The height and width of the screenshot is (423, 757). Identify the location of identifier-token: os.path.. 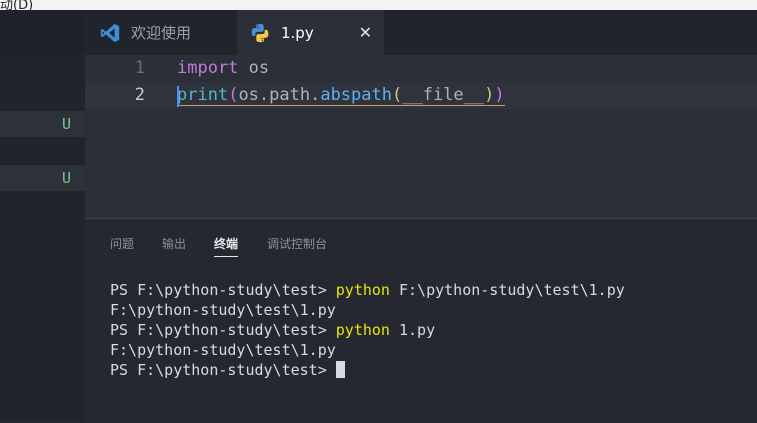
(279, 95).